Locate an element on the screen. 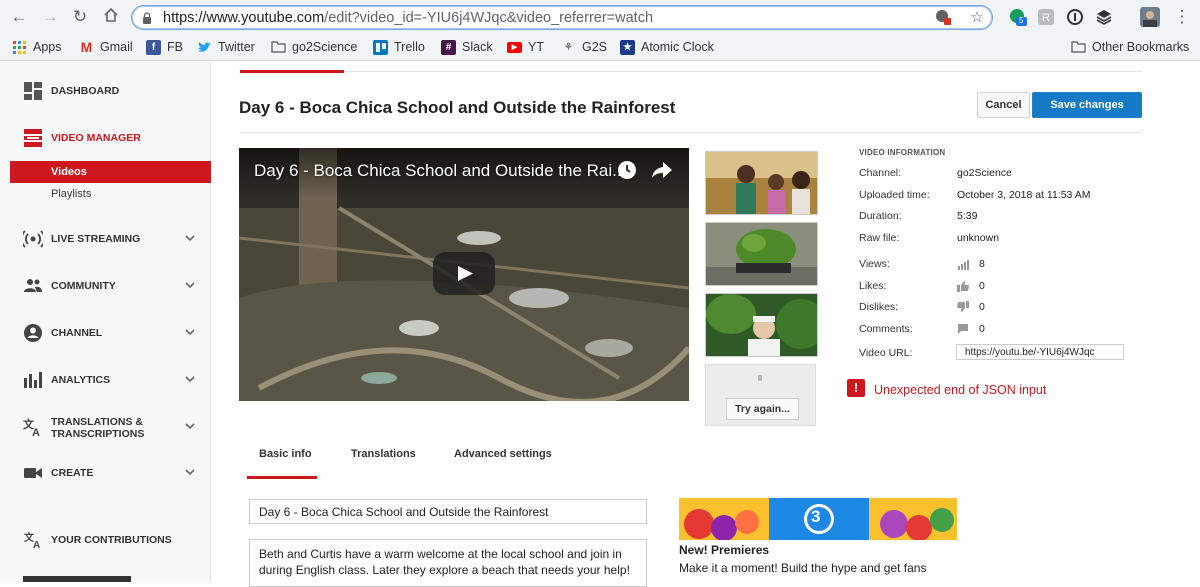 This screenshot has width=1200, height=587. sidebar-item-analytics: ANALYTICS is located at coordinates (105, 380).